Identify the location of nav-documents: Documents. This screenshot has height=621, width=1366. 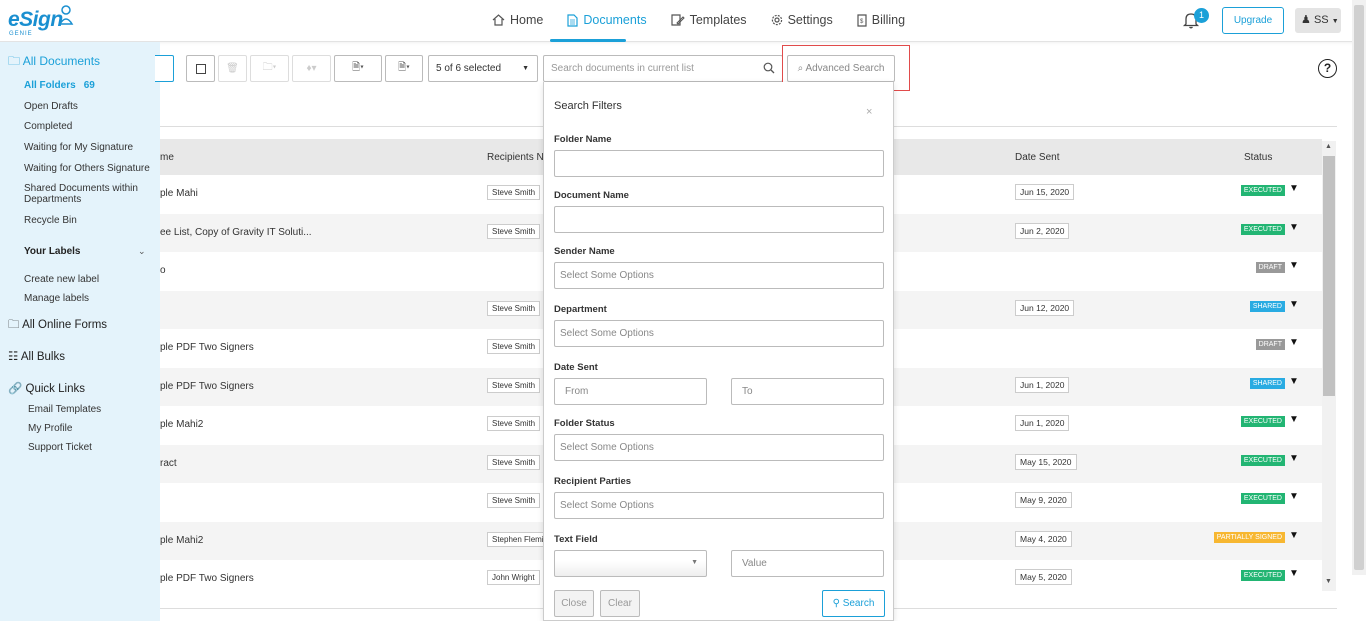
(606, 20).